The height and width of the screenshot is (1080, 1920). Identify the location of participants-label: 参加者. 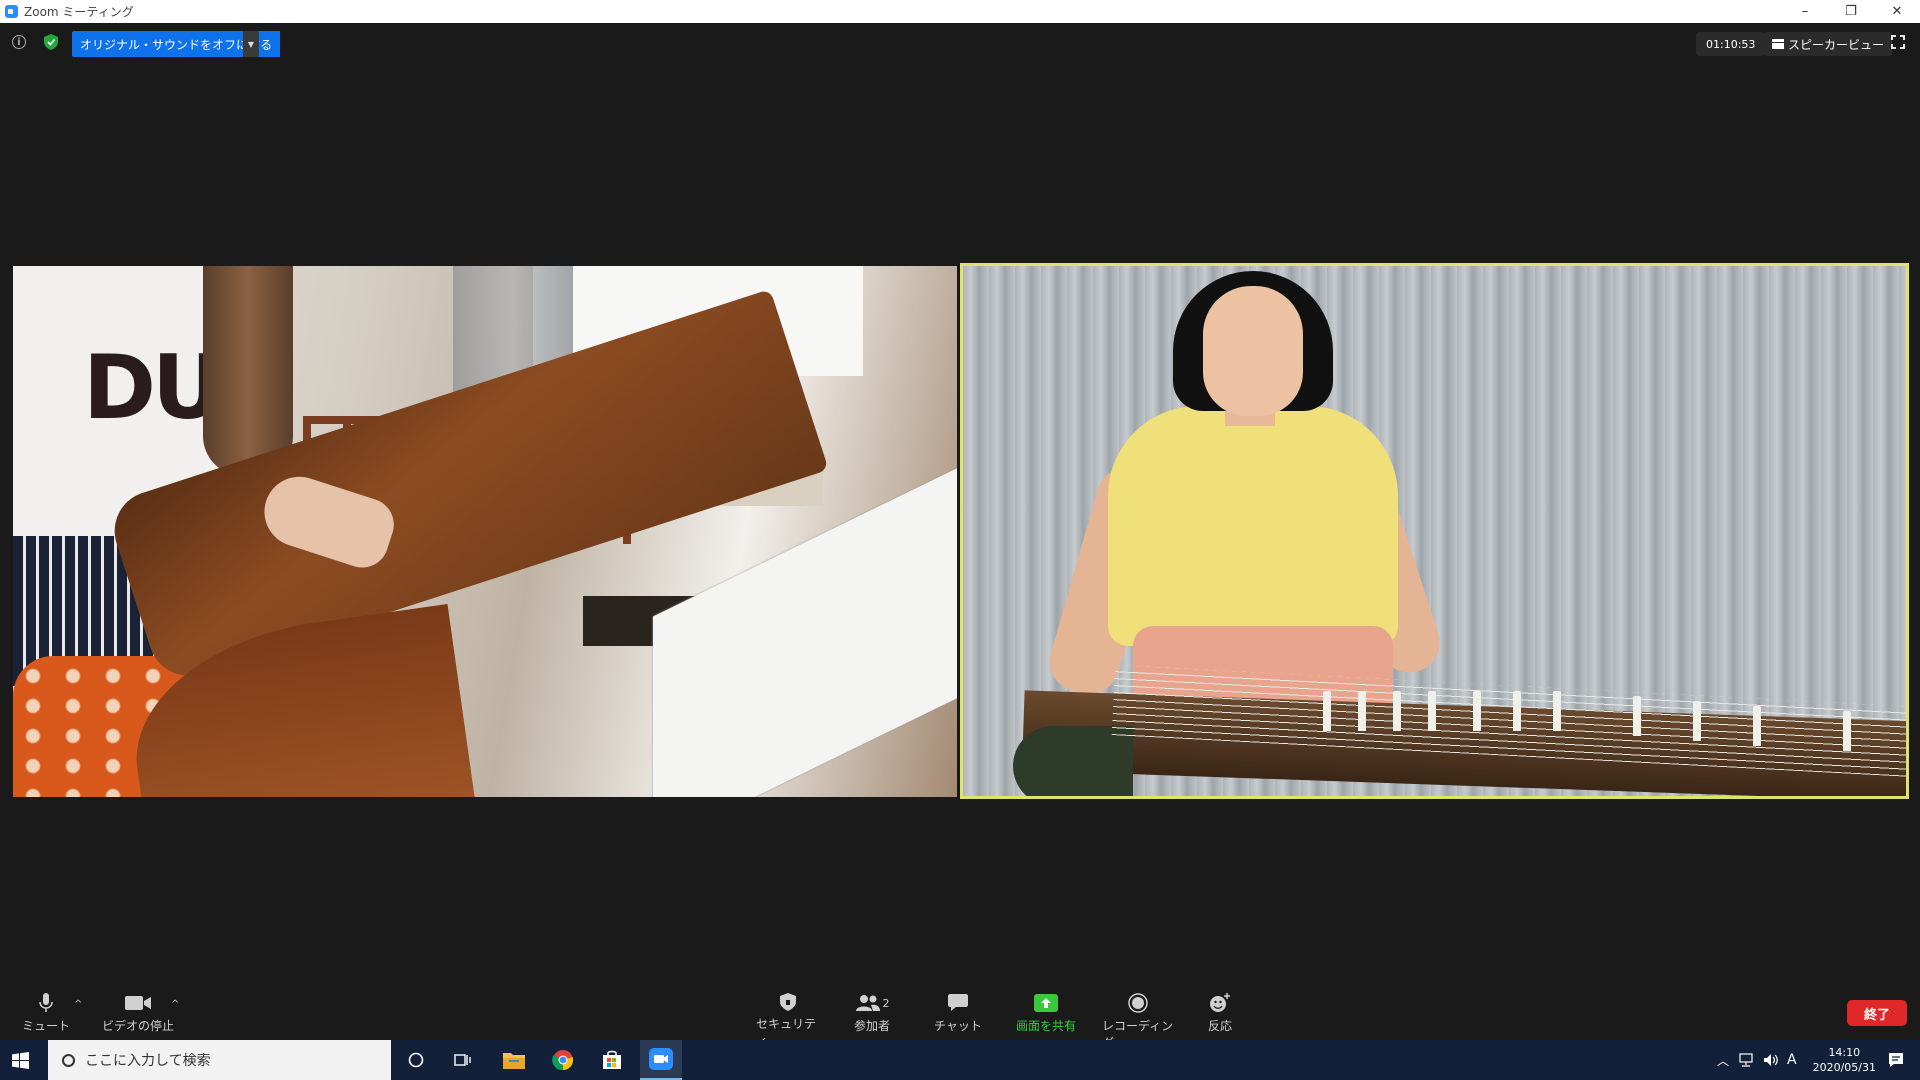
(871, 1026).